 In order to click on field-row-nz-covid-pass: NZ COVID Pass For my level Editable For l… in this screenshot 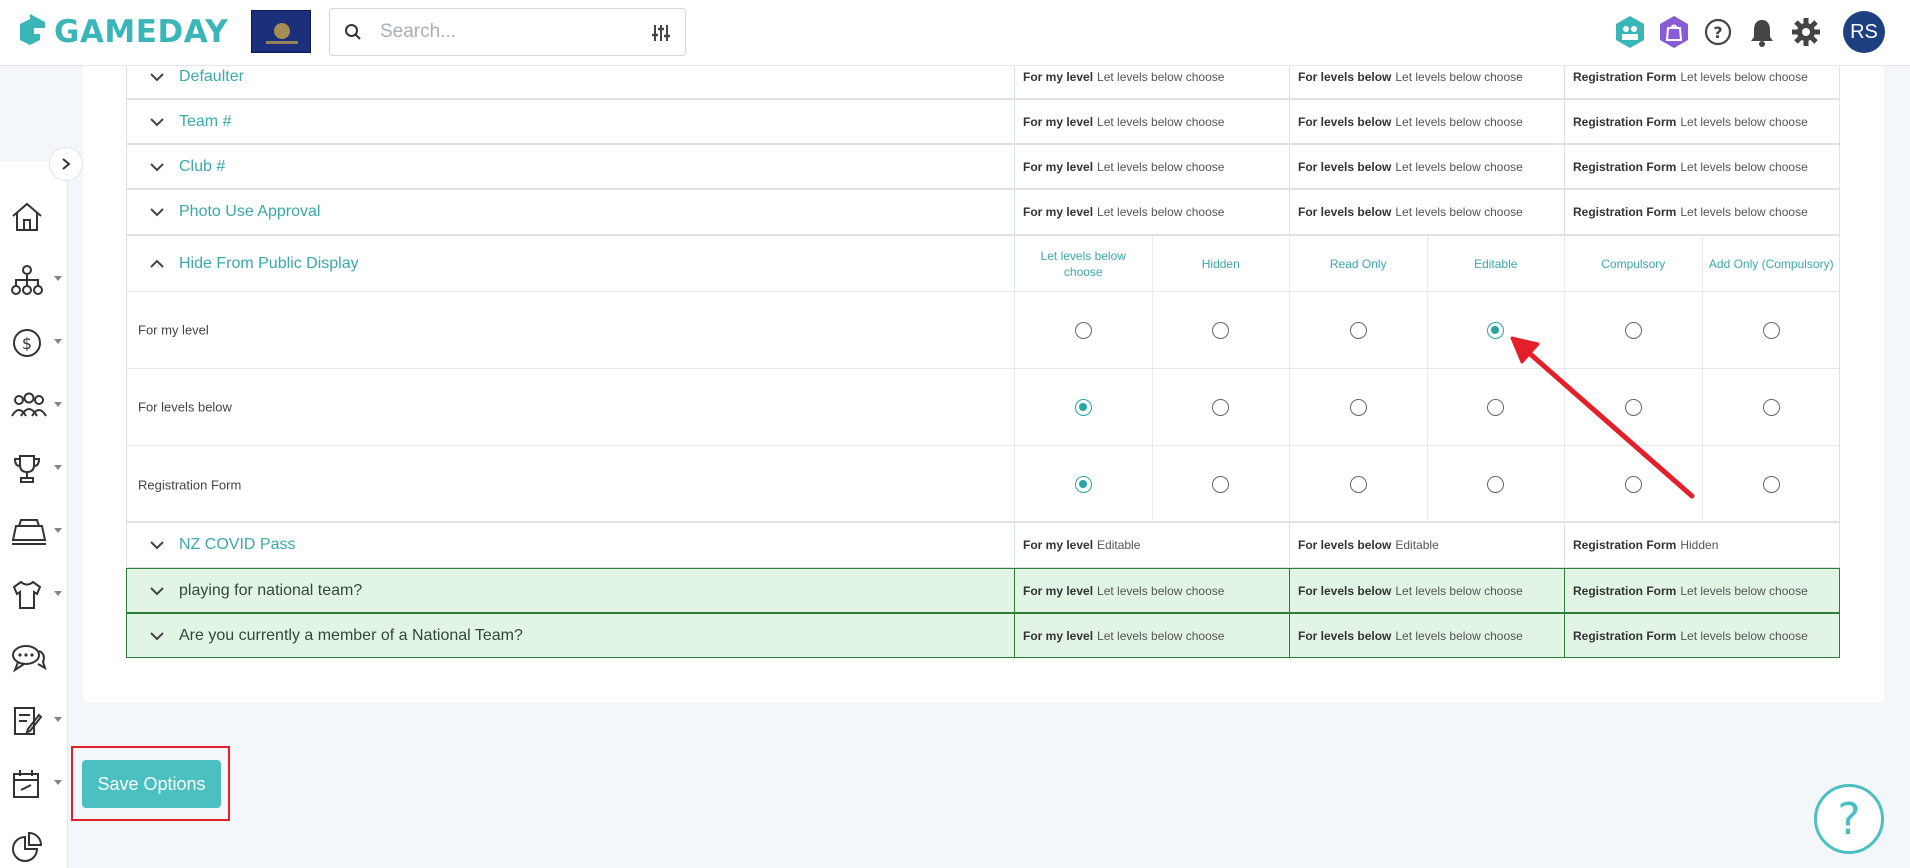, I will do `click(983, 545)`.